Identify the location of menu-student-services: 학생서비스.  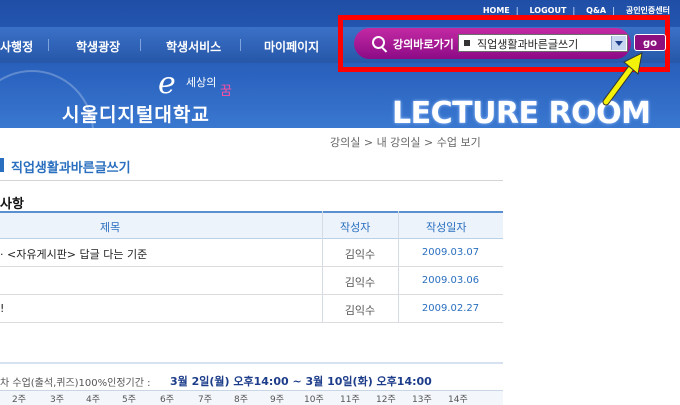
(193, 46).